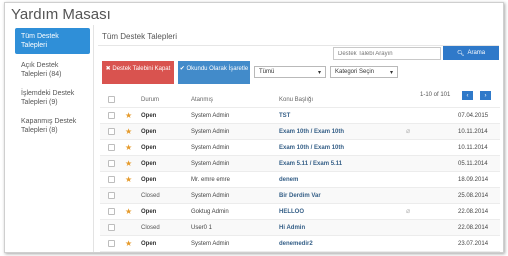  Describe the element at coordinates (300, 116) in the screenshot. I see `table-row: ★ Open System Admin TST 07.04.2015` at that location.